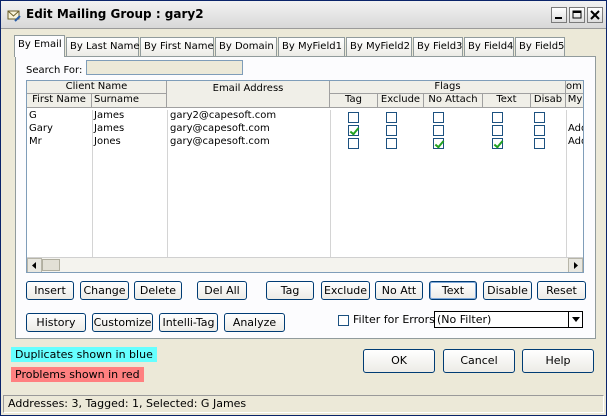 This screenshot has width=607, height=416. I want to click on chevron-down-icon, so click(575, 319).